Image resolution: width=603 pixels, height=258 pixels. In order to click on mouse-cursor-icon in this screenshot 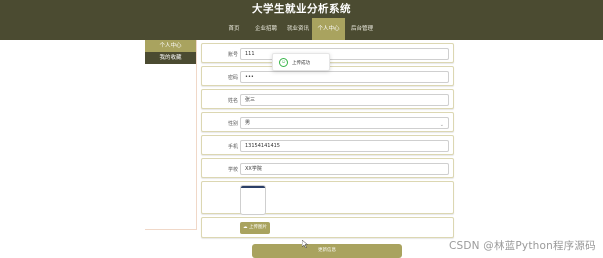, I will do `click(305, 244)`.